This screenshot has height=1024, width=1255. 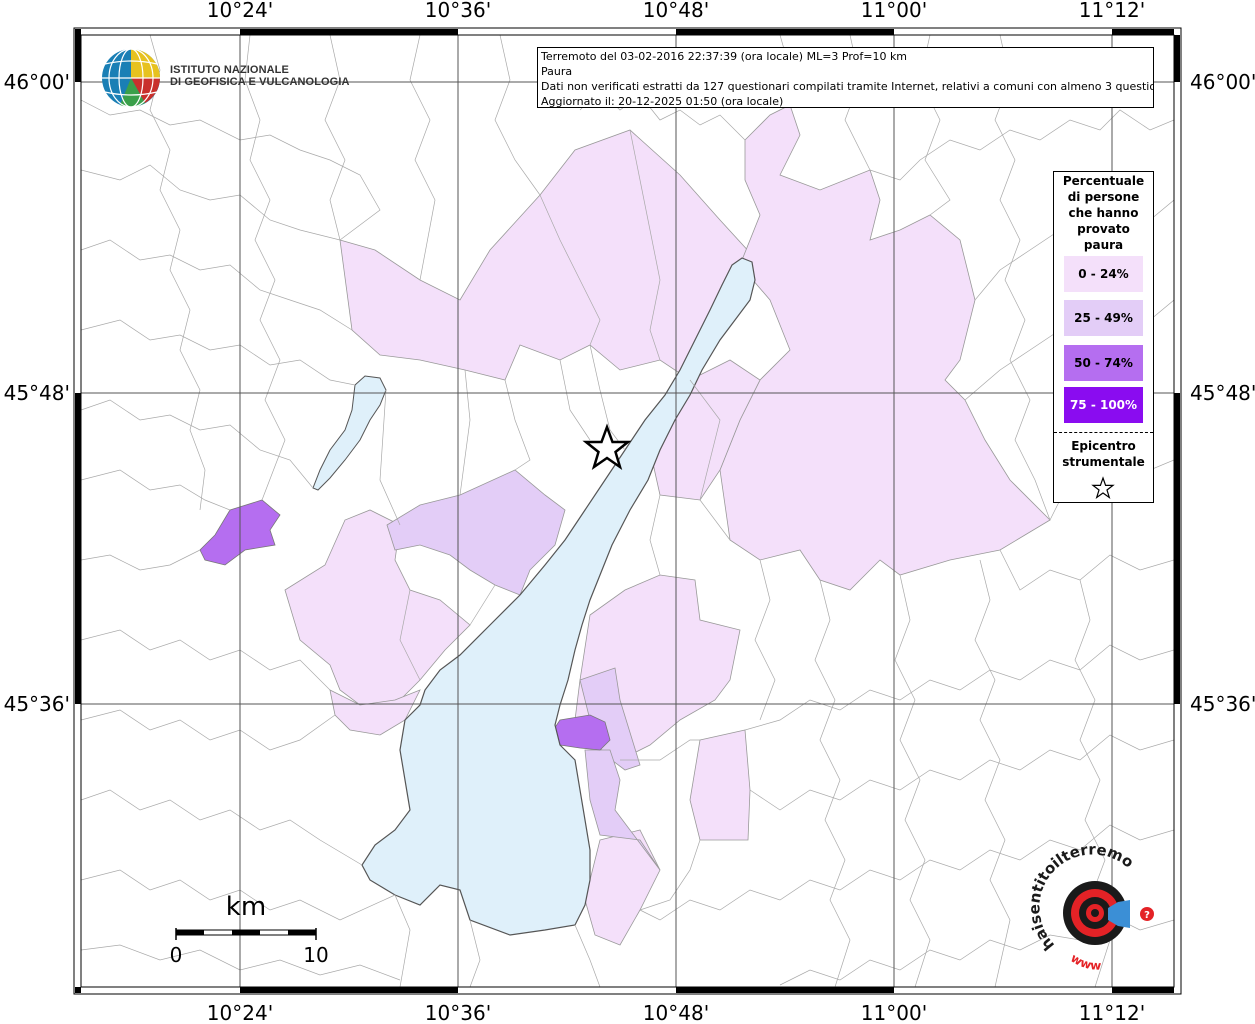 What do you see at coordinates (1103, 245) in the screenshot?
I see `legend-title-line: paura` at bounding box center [1103, 245].